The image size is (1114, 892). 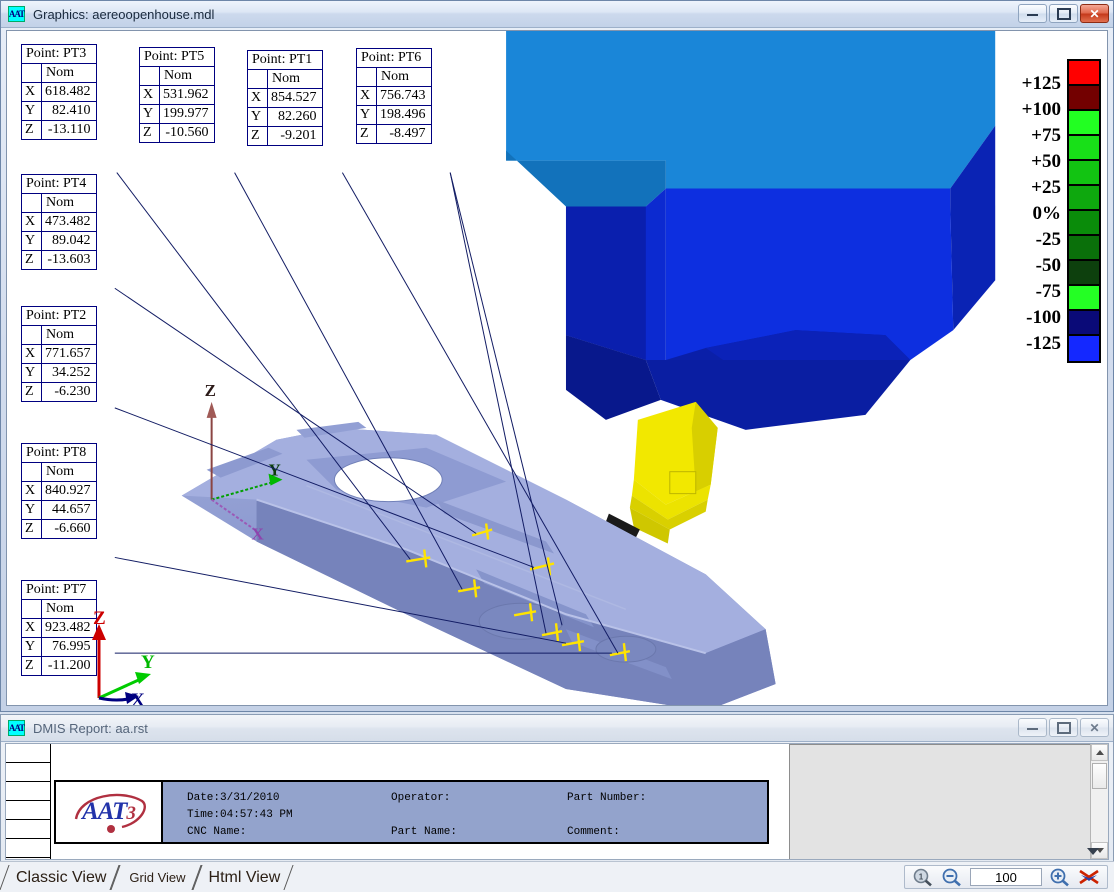 I want to click on zoom-out-button, so click(x=952, y=877).